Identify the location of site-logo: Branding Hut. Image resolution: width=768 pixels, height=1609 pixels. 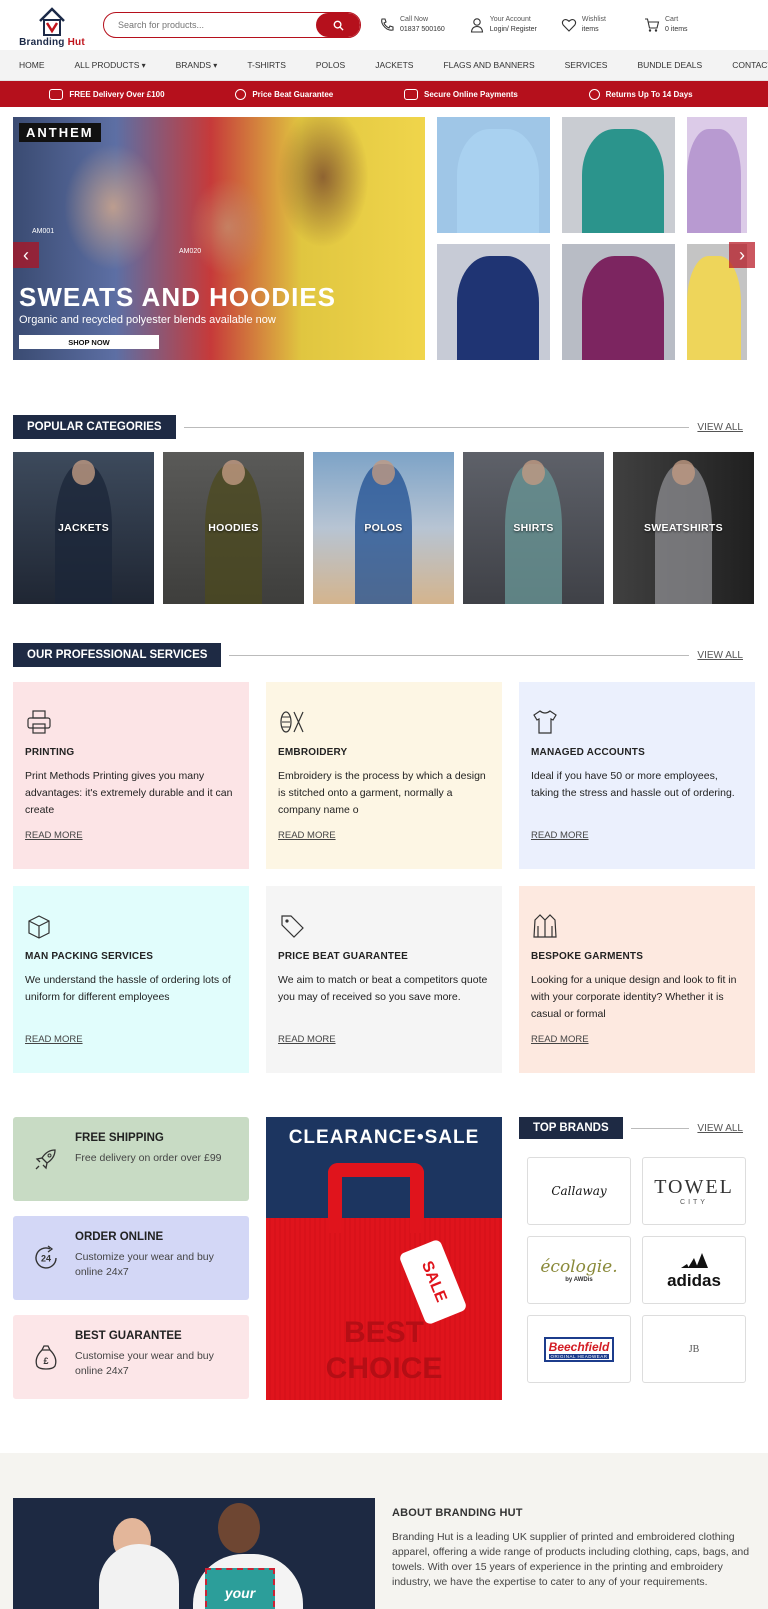
(52, 25).